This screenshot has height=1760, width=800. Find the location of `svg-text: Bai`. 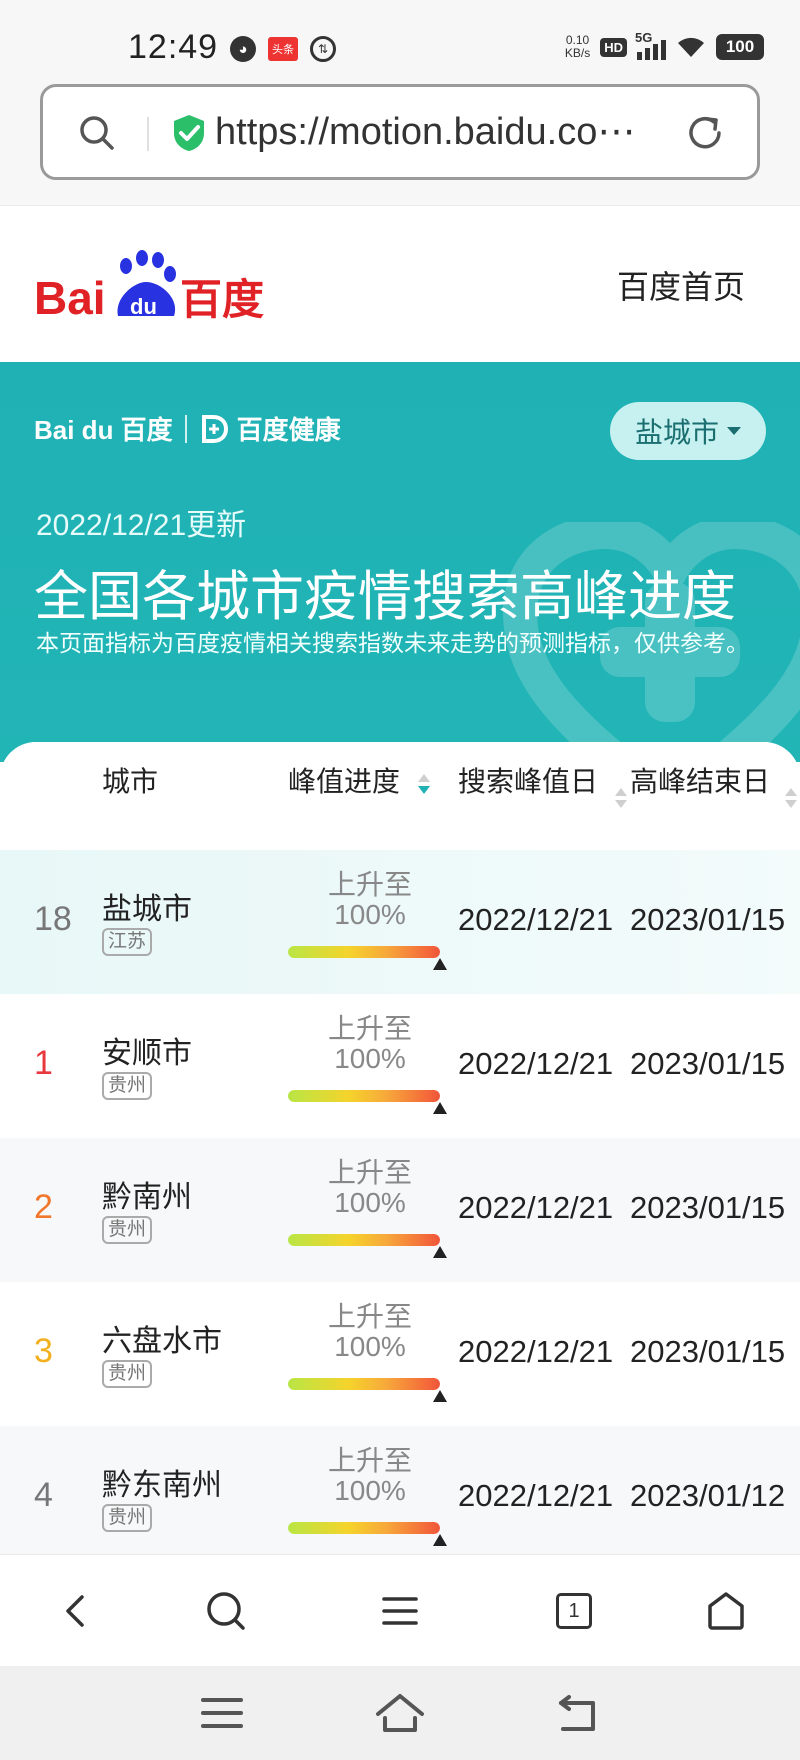

svg-text: Bai is located at coordinates (70, 298).